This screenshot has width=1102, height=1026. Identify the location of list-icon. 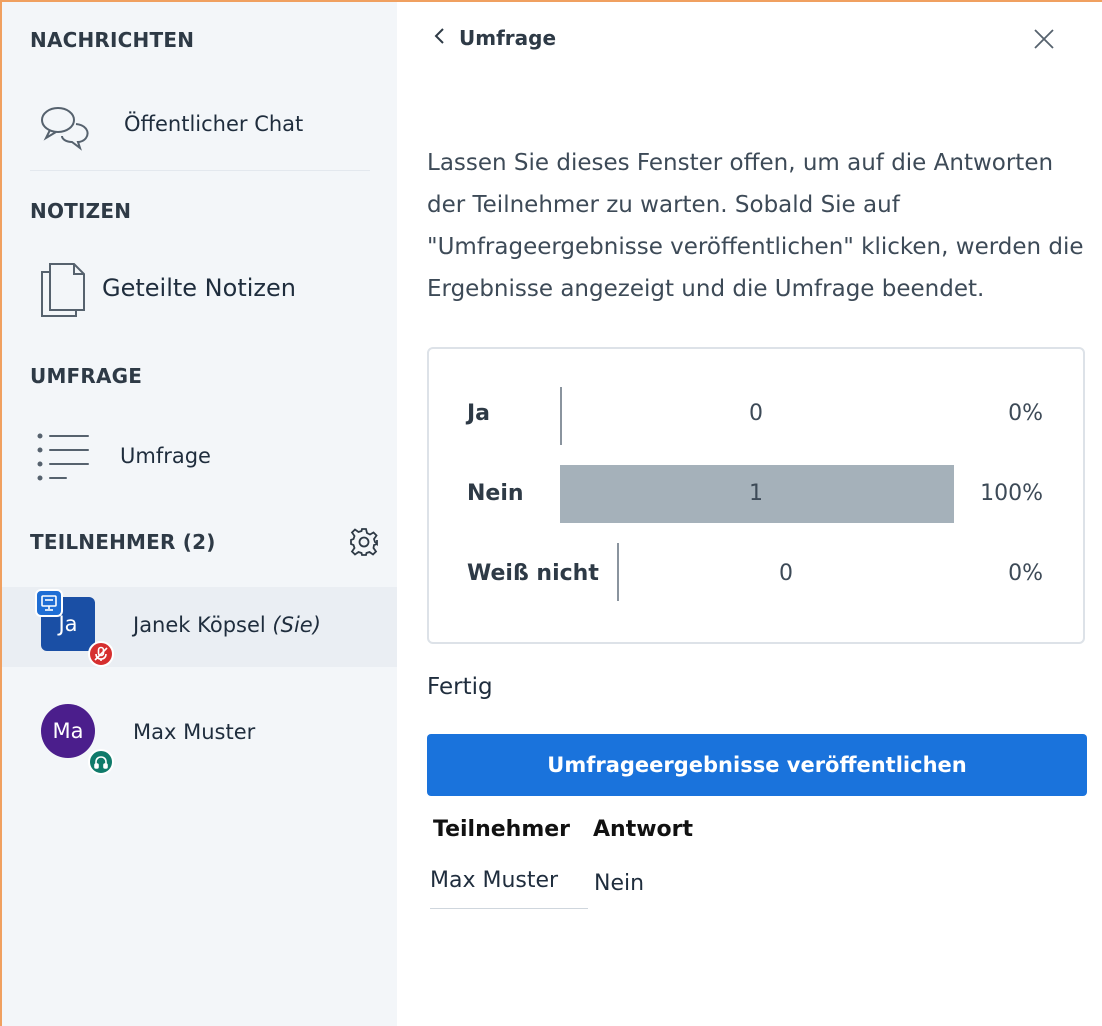
(64, 456).